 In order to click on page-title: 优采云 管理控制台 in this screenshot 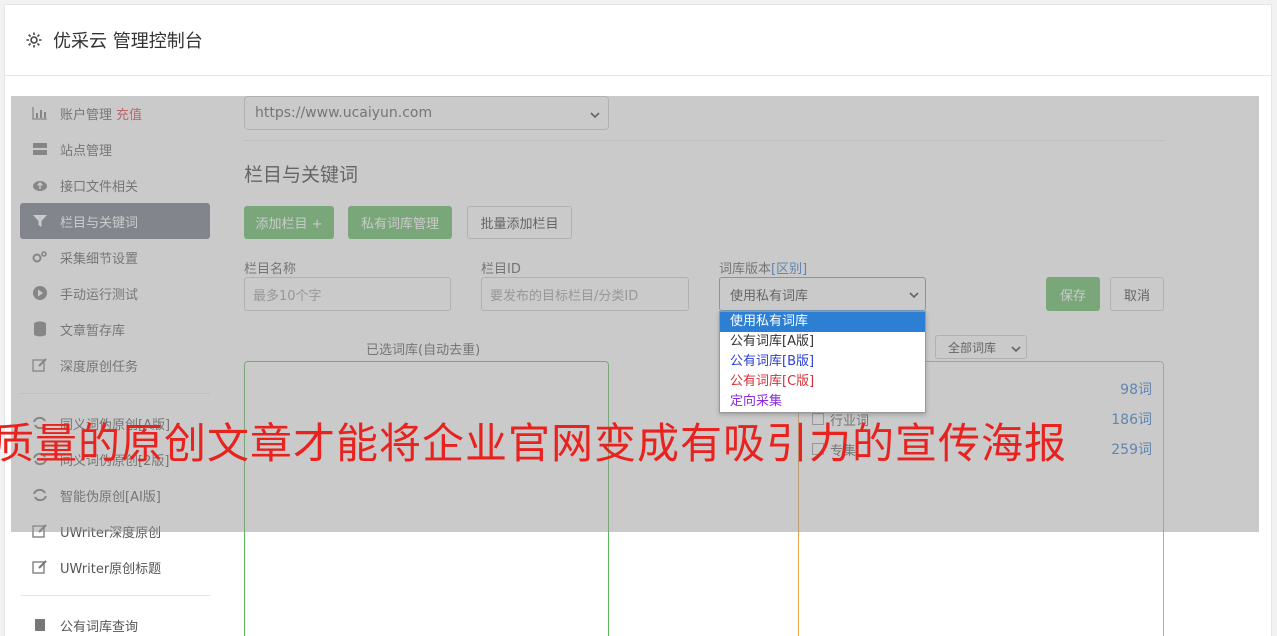, I will do `click(128, 41)`.